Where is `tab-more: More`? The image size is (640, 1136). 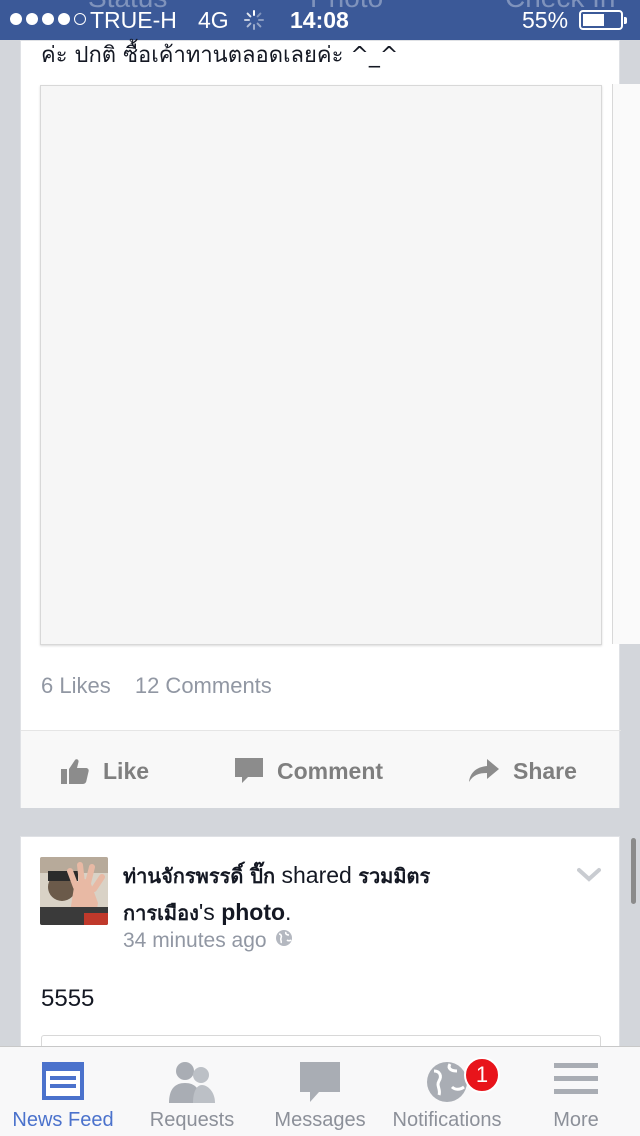
tab-more: More is located at coordinates (576, 1091).